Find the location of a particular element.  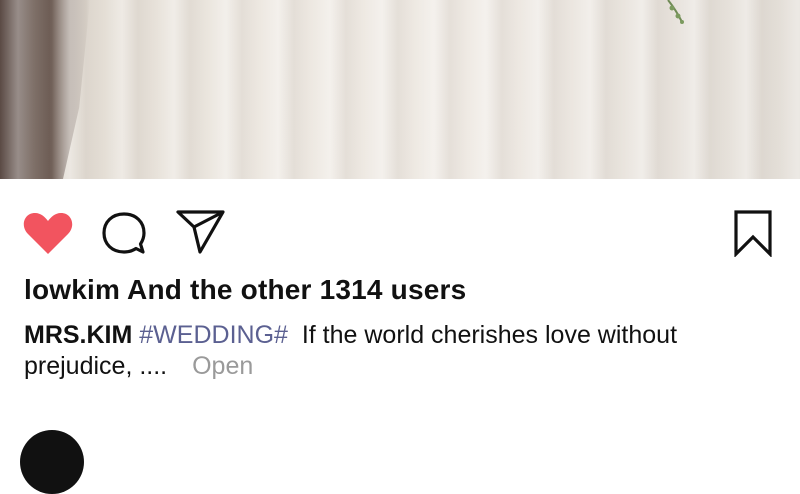

comment-bubble-icon is located at coordinates (124, 233).